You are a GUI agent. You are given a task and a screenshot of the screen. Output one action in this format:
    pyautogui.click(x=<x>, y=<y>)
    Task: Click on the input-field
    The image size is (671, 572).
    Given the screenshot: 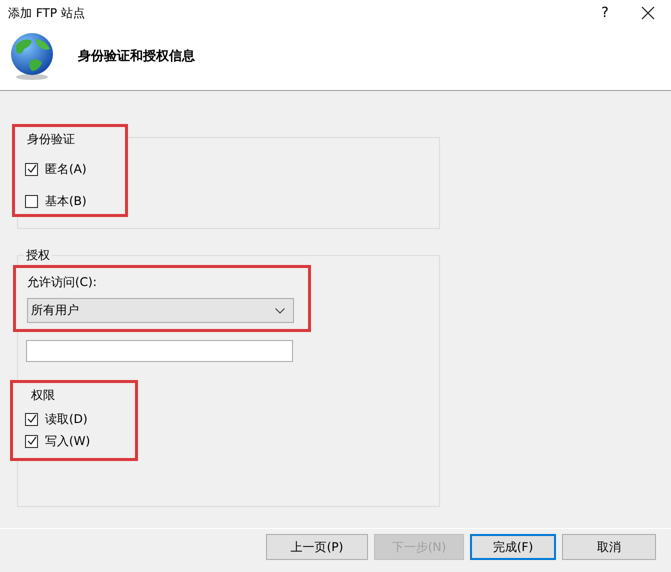 What is the action you would take?
    pyautogui.click(x=159, y=351)
    